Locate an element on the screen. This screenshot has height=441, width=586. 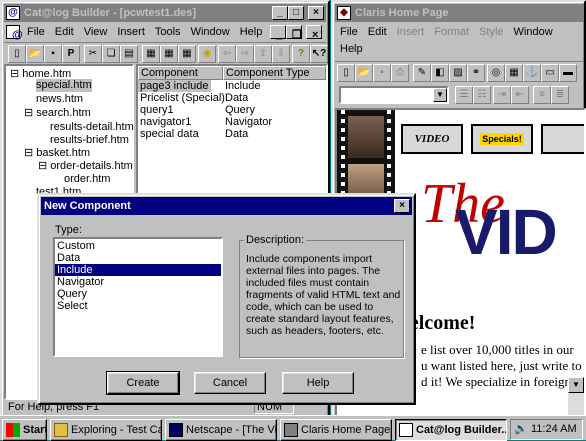
video-nav-button: VIDEO is located at coordinates (432, 139).